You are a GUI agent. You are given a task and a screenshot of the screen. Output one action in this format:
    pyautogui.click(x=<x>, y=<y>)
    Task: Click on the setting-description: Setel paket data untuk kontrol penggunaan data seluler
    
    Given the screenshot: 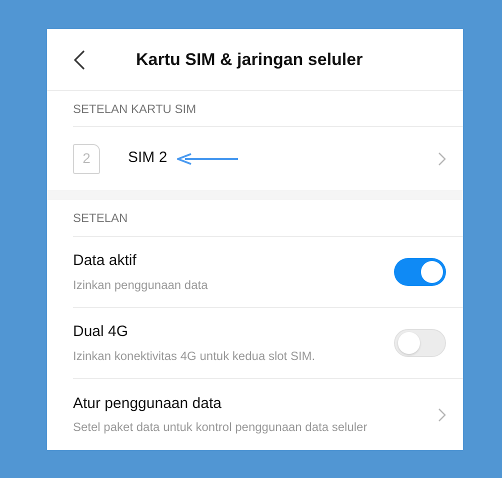 What is the action you would take?
    pyautogui.click(x=220, y=427)
    